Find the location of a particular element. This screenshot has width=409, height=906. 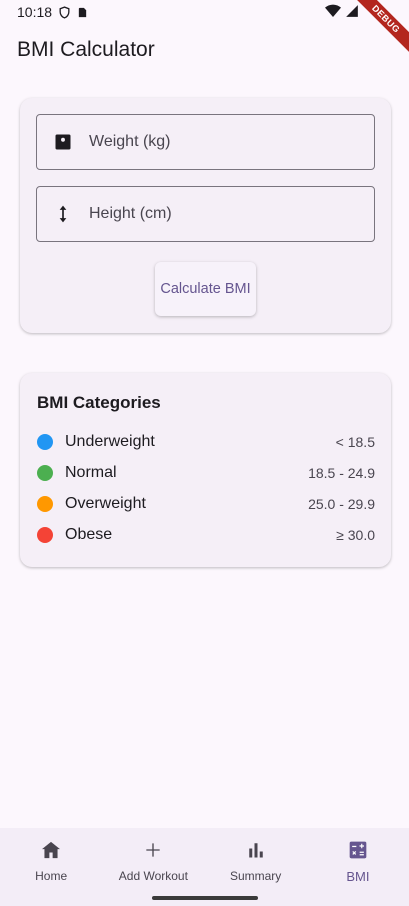

nav-label-add-workout: Add Workout is located at coordinates (153, 876).